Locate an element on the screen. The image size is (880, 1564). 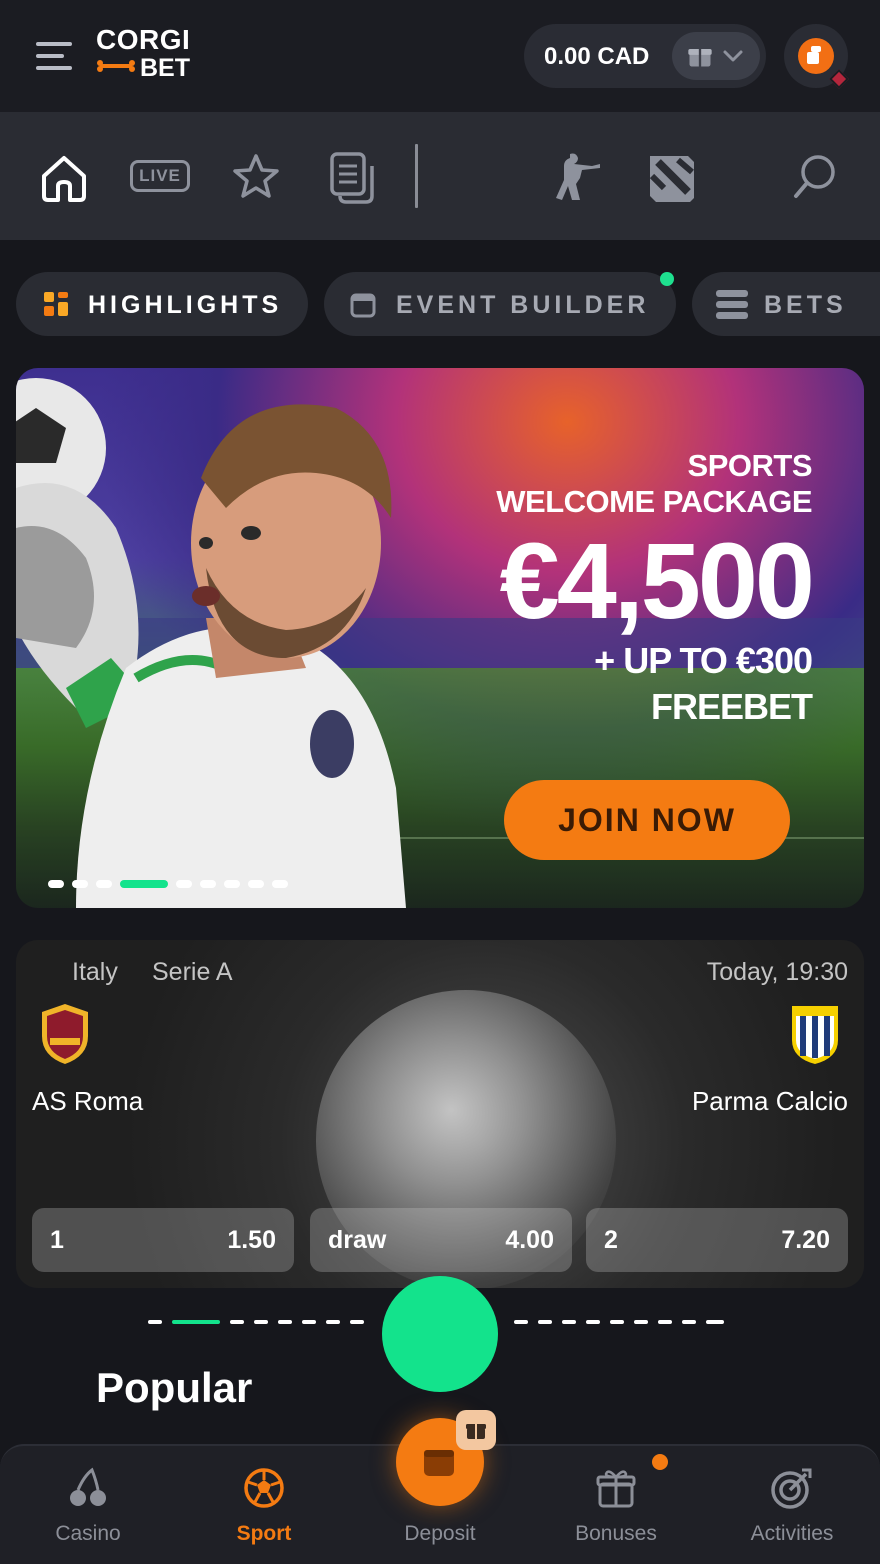
parma-calcio-crest-icon is located at coordinates (815, 1035).